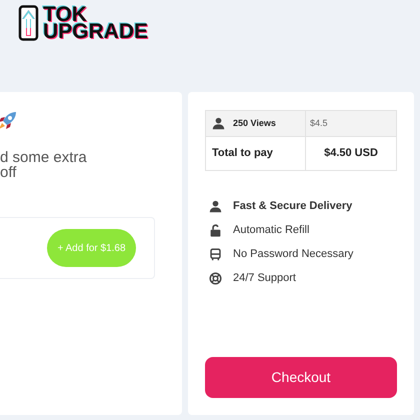 This screenshot has height=420, width=420. What do you see at coordinates (44, 157) in the screenshot?
I see `promo-text: d some extra` at bounding box center [44, 157].